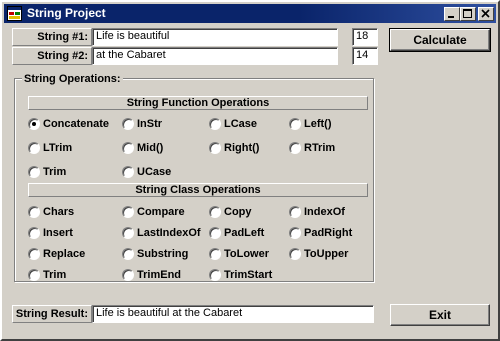  Describe the element at coordinates (326, 254) in the screenshot. I see `radio-label: ToUpper` at that location.